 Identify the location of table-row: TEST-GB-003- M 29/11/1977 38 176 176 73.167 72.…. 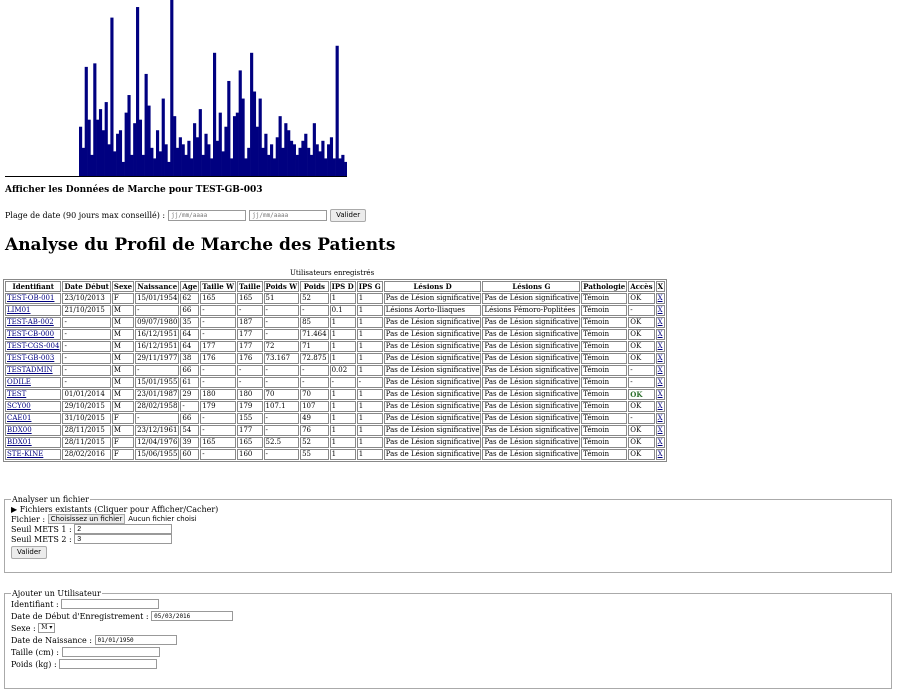
(335, 358).